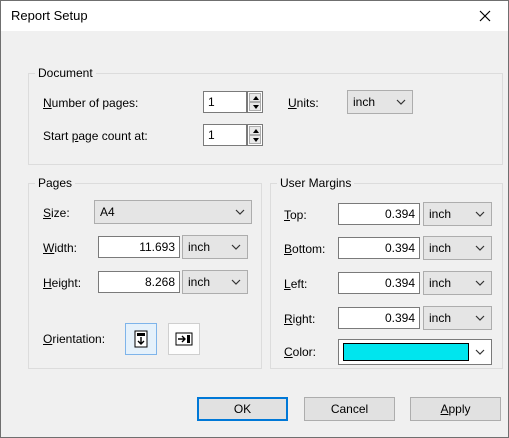 The width and height of the screenshot is (509, 438). Describe the element at coordinates (380, 102) in the screenshot. I see `units-select: inch` at that location.